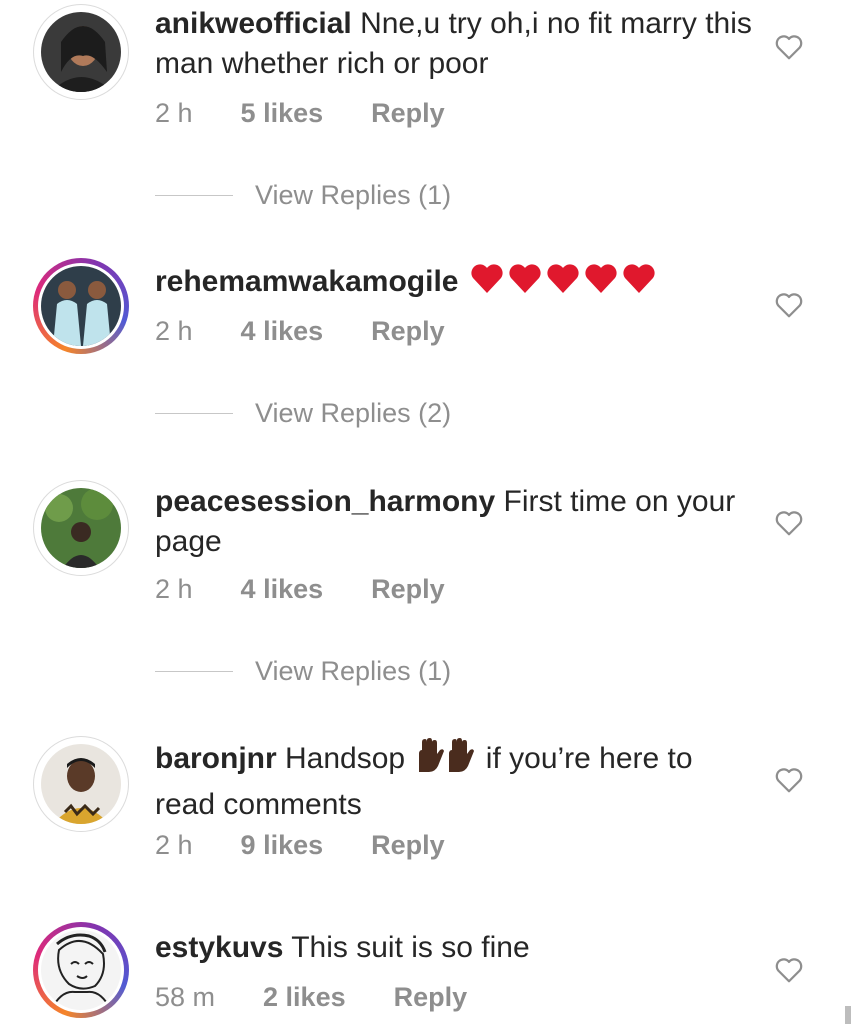 The image size is (855, 1024). Describe the element at coordinates (325, 501) in the screenshot. I see `username: peacesession_harmony` at that location.